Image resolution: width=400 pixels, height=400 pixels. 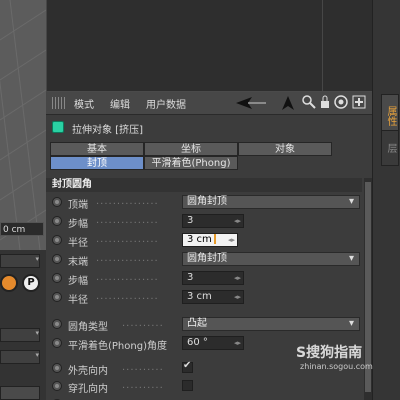 I want to click on left-dropdown: ▾, so click(x=20, y=261).